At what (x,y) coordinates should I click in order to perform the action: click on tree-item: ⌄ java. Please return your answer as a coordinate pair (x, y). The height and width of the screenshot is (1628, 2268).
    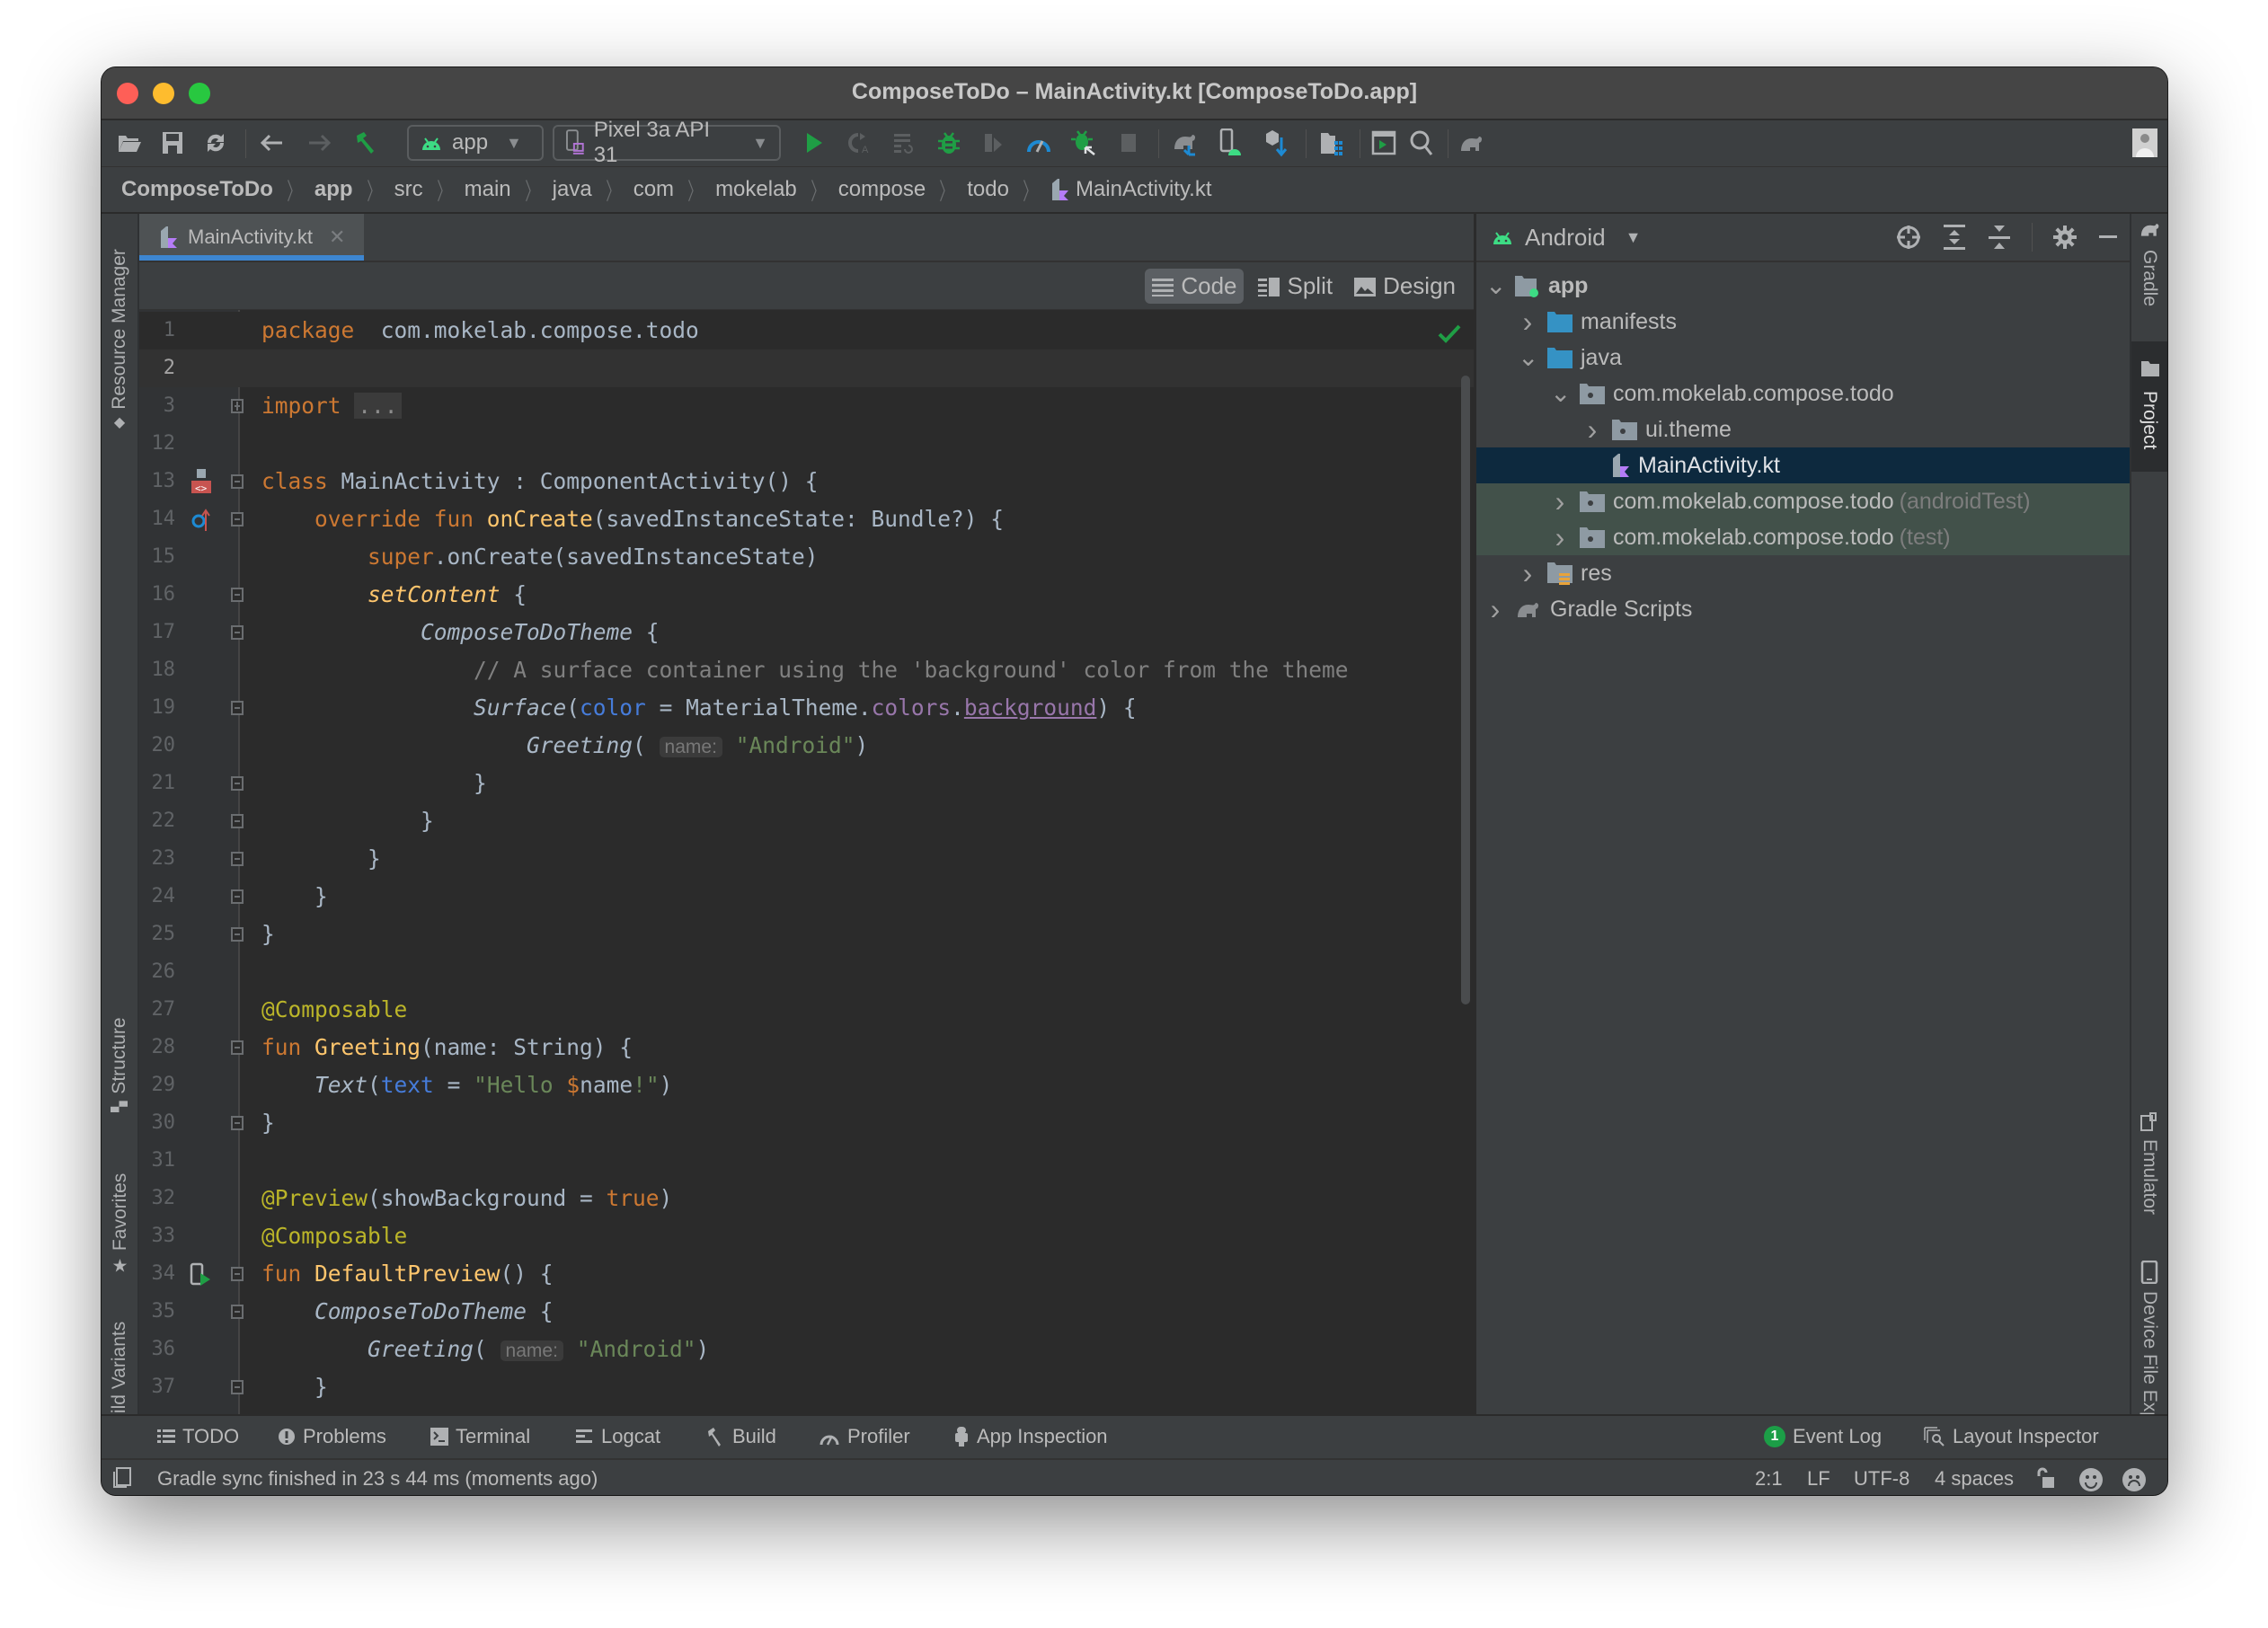
    Looking at the image, I should click on (1803, 358).